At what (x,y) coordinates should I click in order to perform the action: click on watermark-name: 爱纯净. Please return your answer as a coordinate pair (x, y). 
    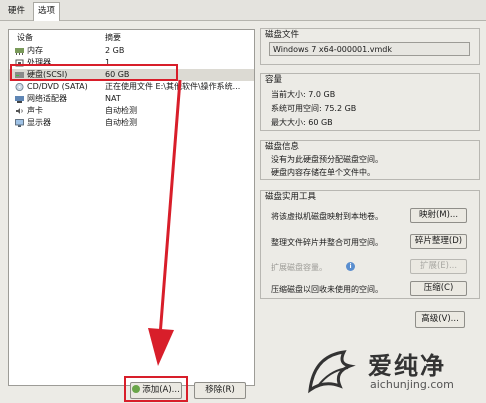
    Looking at the image, I should click on (407, 366).